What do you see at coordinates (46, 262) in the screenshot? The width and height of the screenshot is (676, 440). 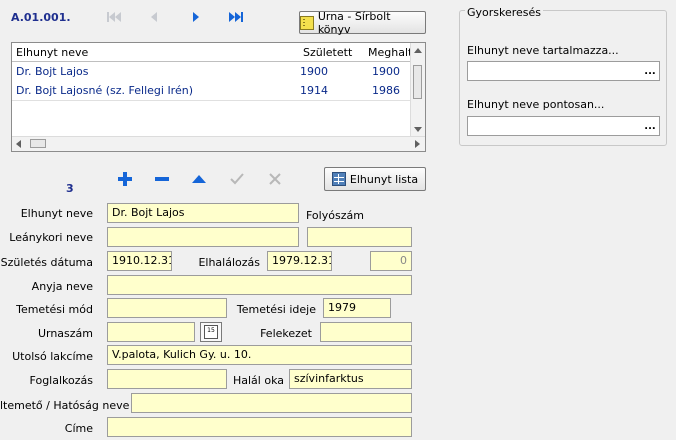 I see `birth-date-label: Születés dátuma` at bounding box center [46, 262].